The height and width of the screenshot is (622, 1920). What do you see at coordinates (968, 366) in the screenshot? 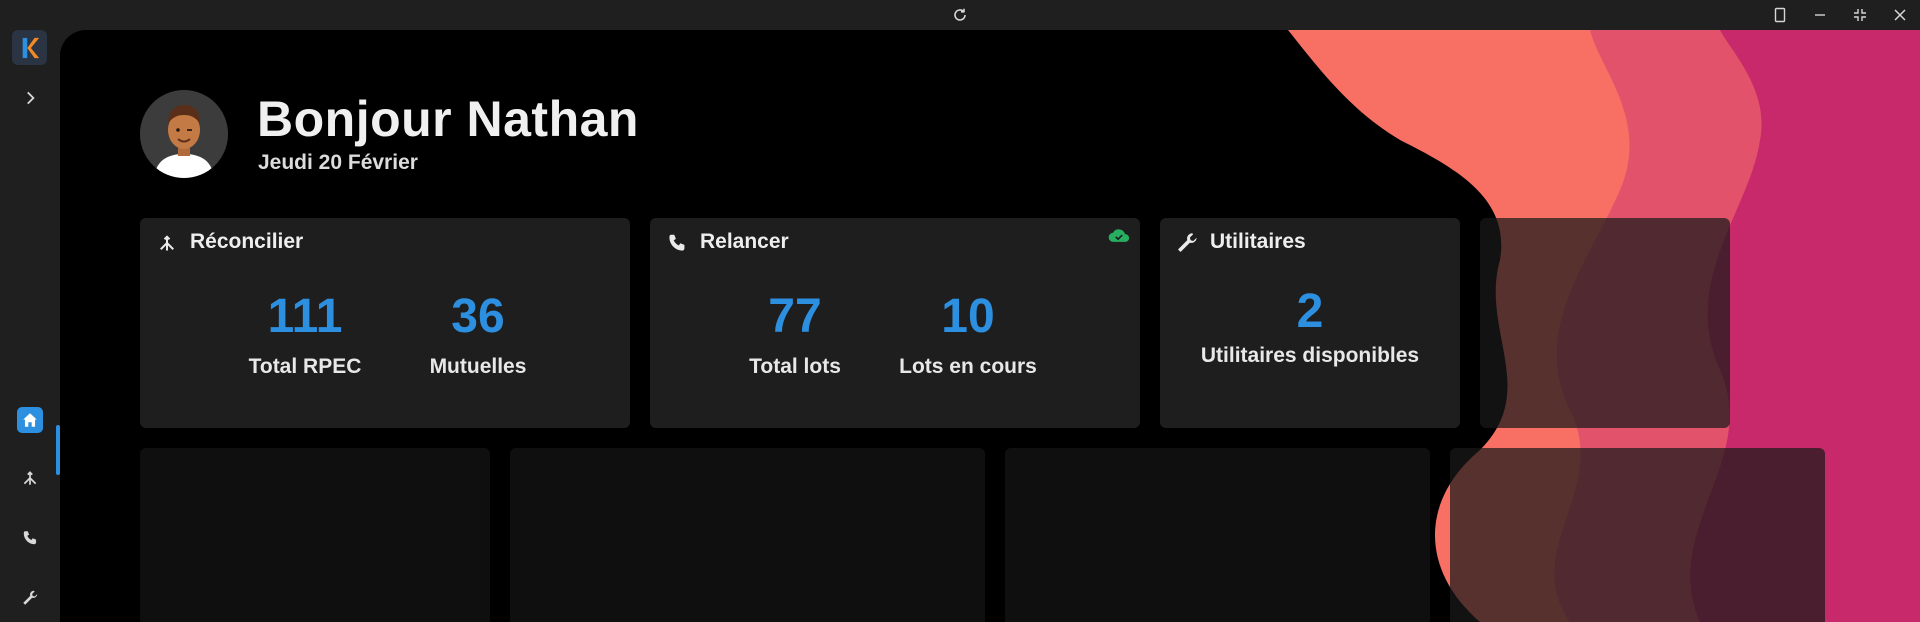
I see `stat-label: Lots en cours` at bounding box center [968, 366].